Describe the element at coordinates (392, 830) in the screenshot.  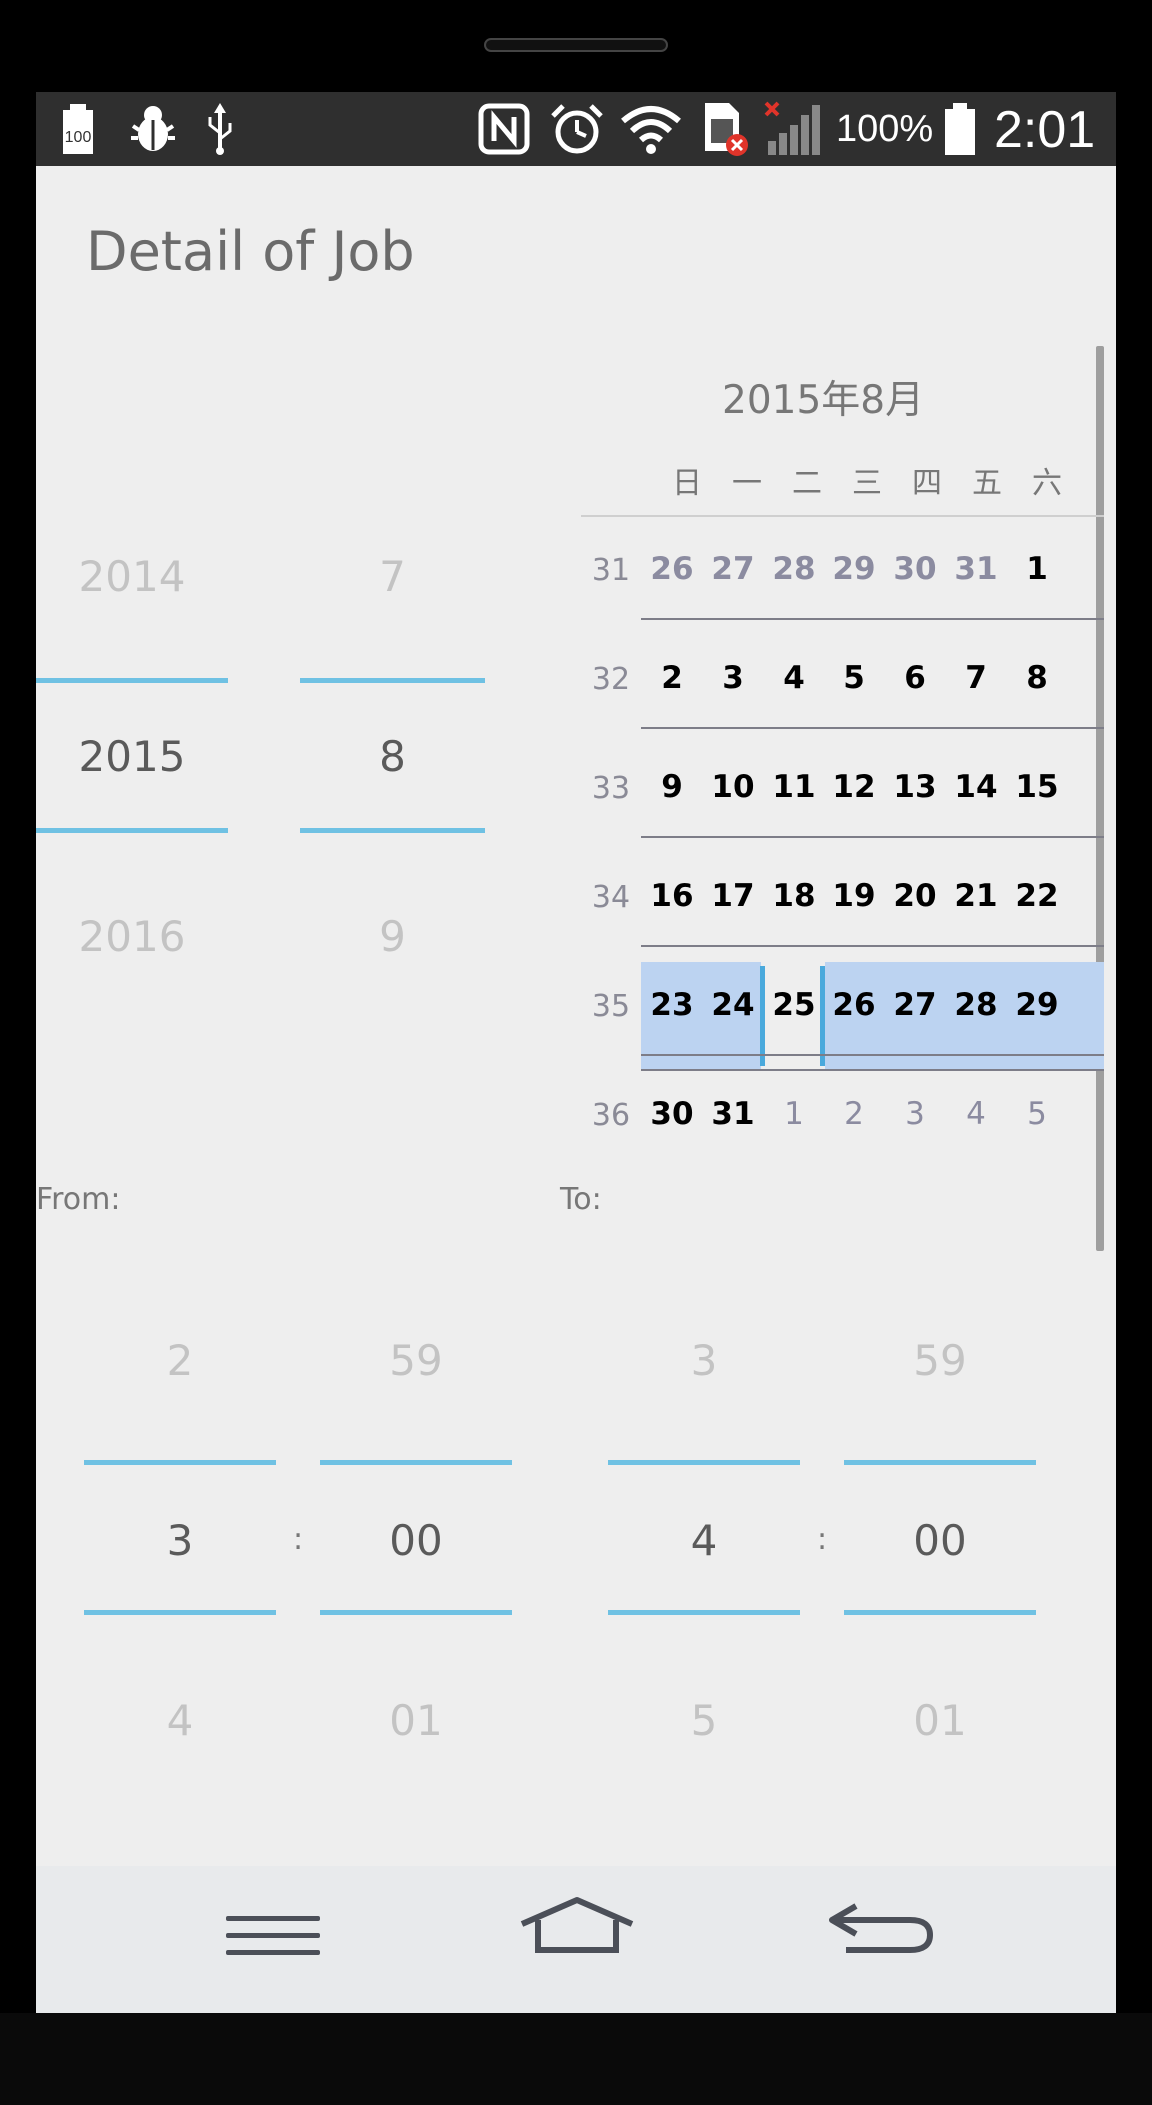
I see `month-divider-bottom` at that location.